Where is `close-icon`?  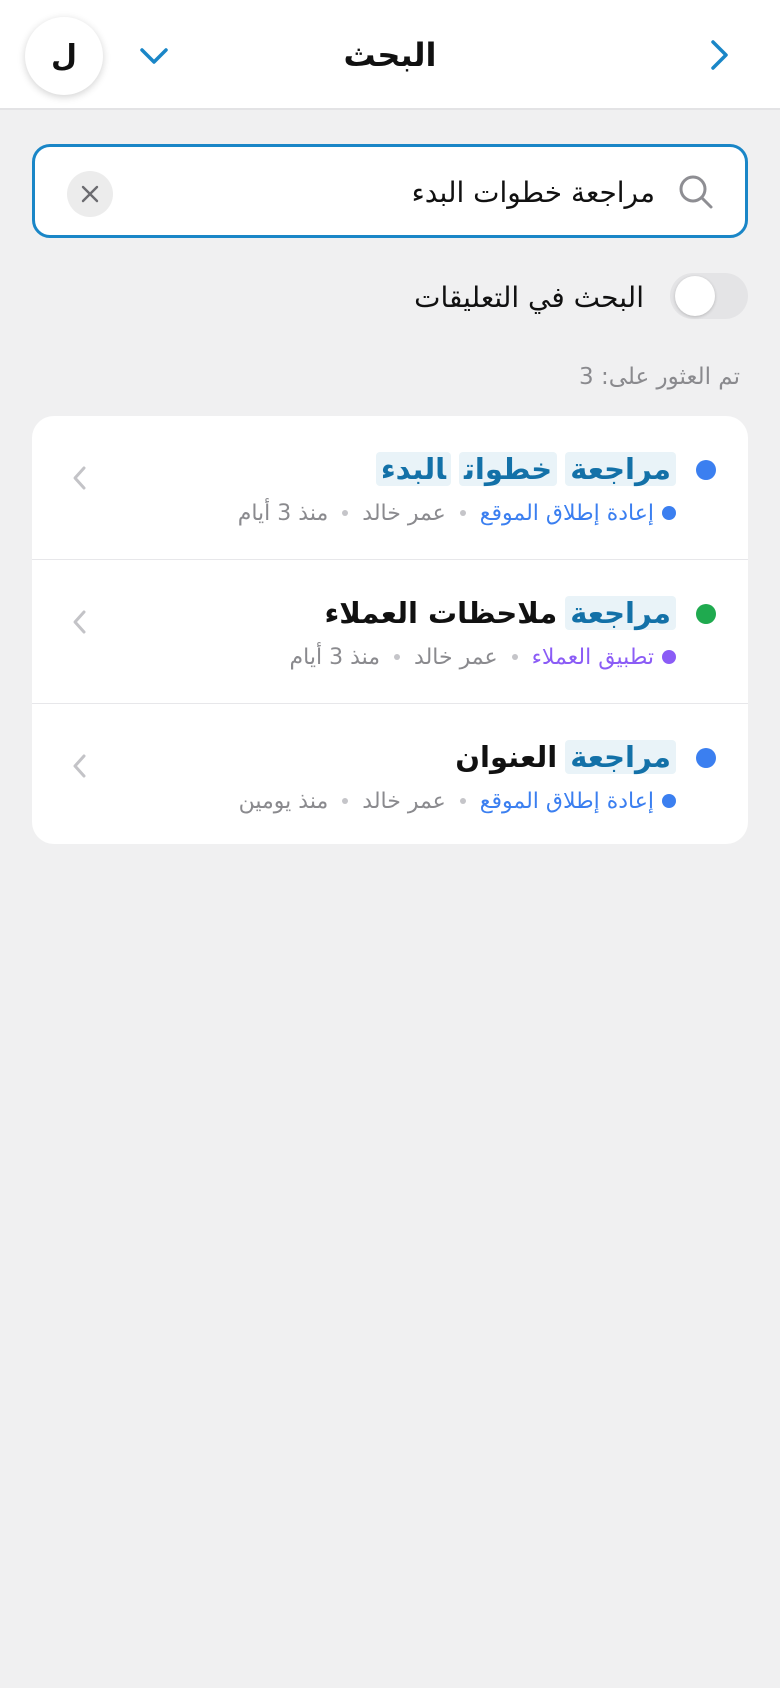
close-icon is located at coordinates (90, 194).